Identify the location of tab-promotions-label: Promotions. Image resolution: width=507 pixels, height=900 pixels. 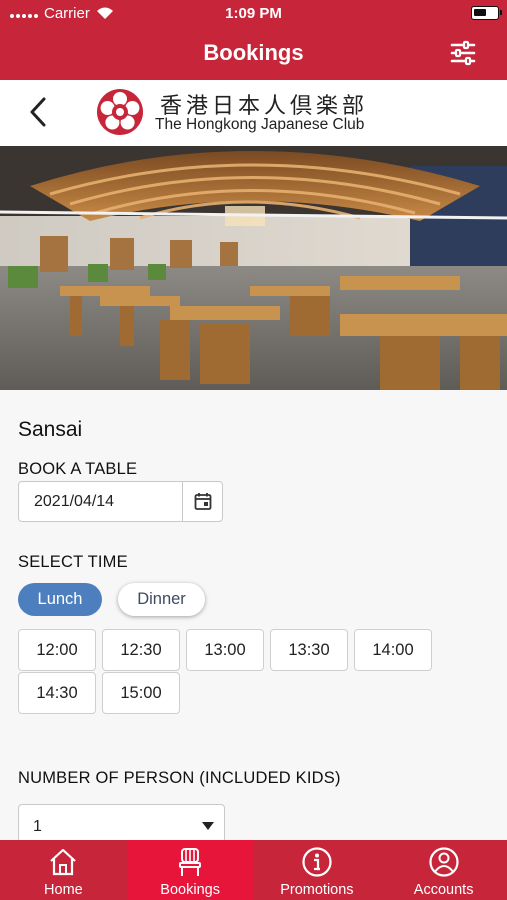
(317, 890).